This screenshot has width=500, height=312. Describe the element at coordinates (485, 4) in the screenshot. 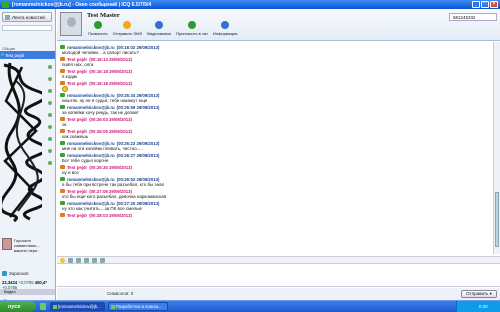

I see `maximize-button: □` at that location.